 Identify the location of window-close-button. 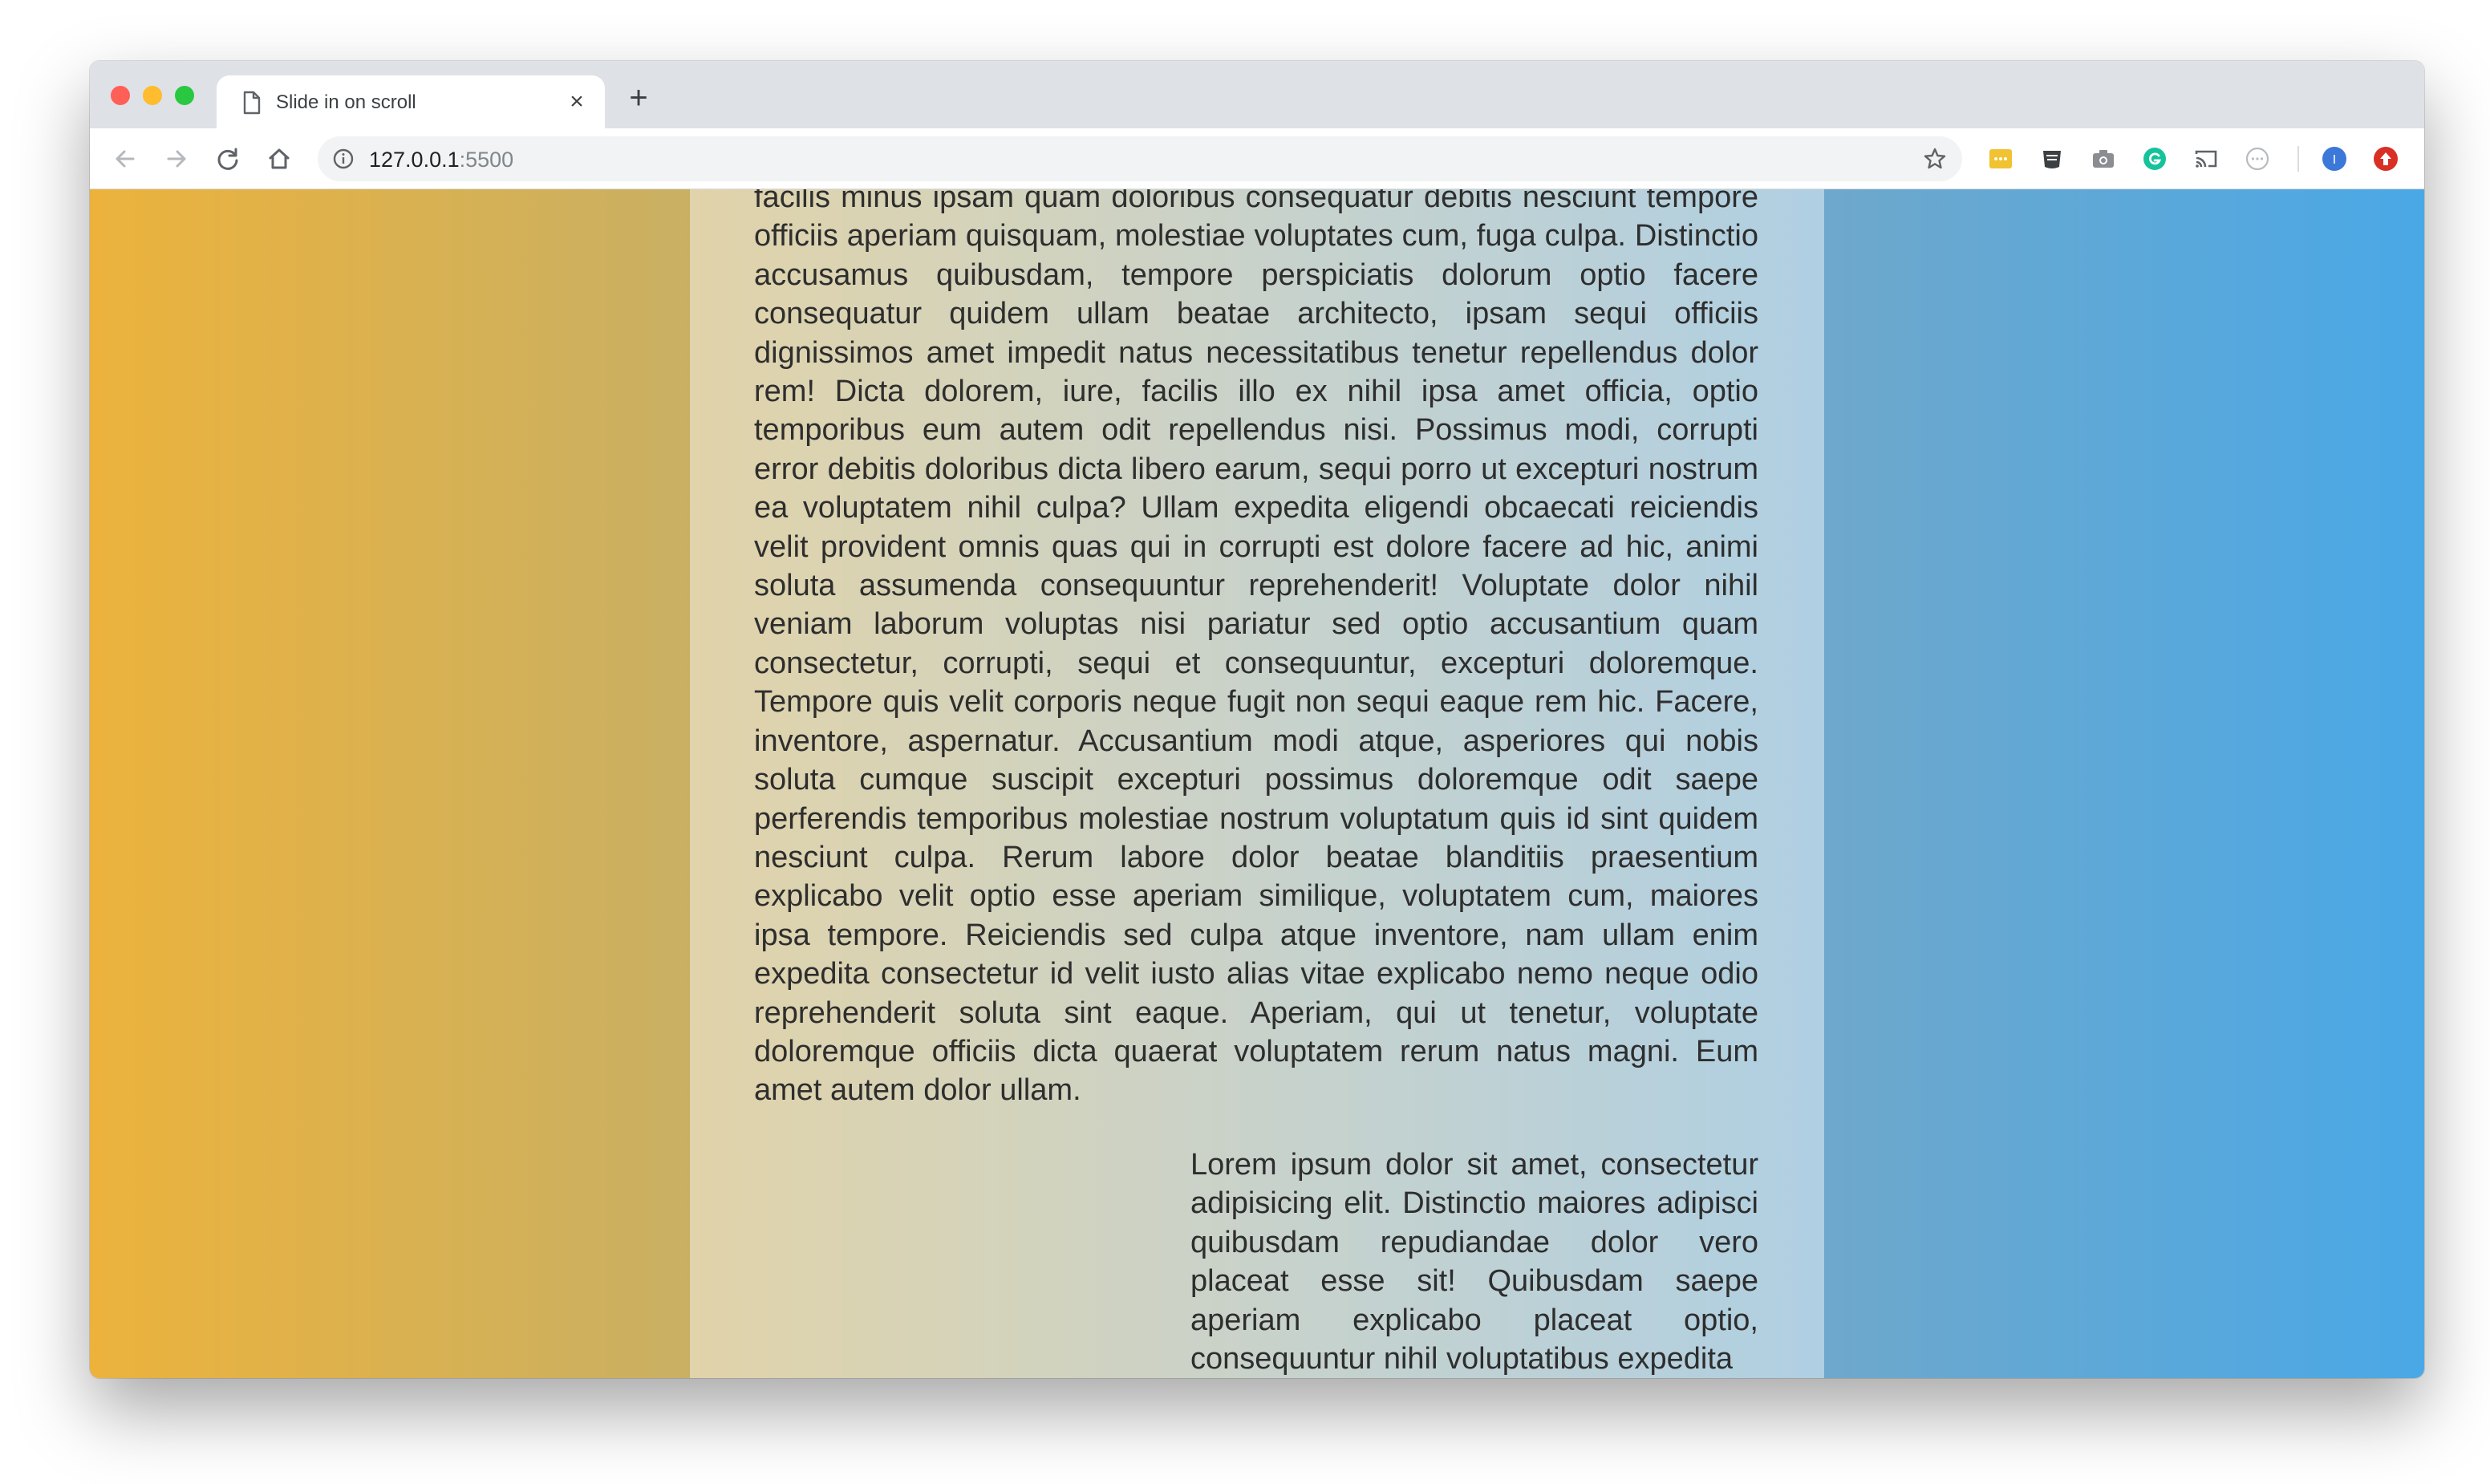
(120, 96).